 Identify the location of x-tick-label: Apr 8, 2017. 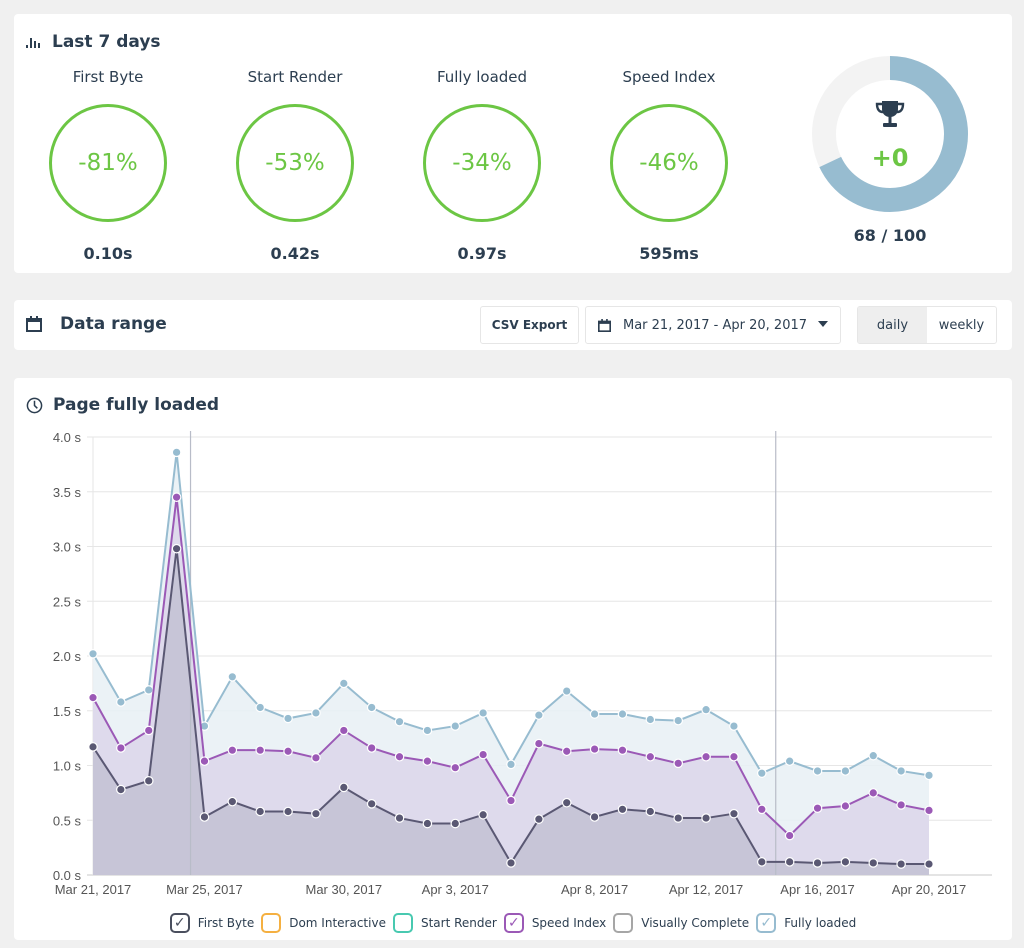
(594, 889).